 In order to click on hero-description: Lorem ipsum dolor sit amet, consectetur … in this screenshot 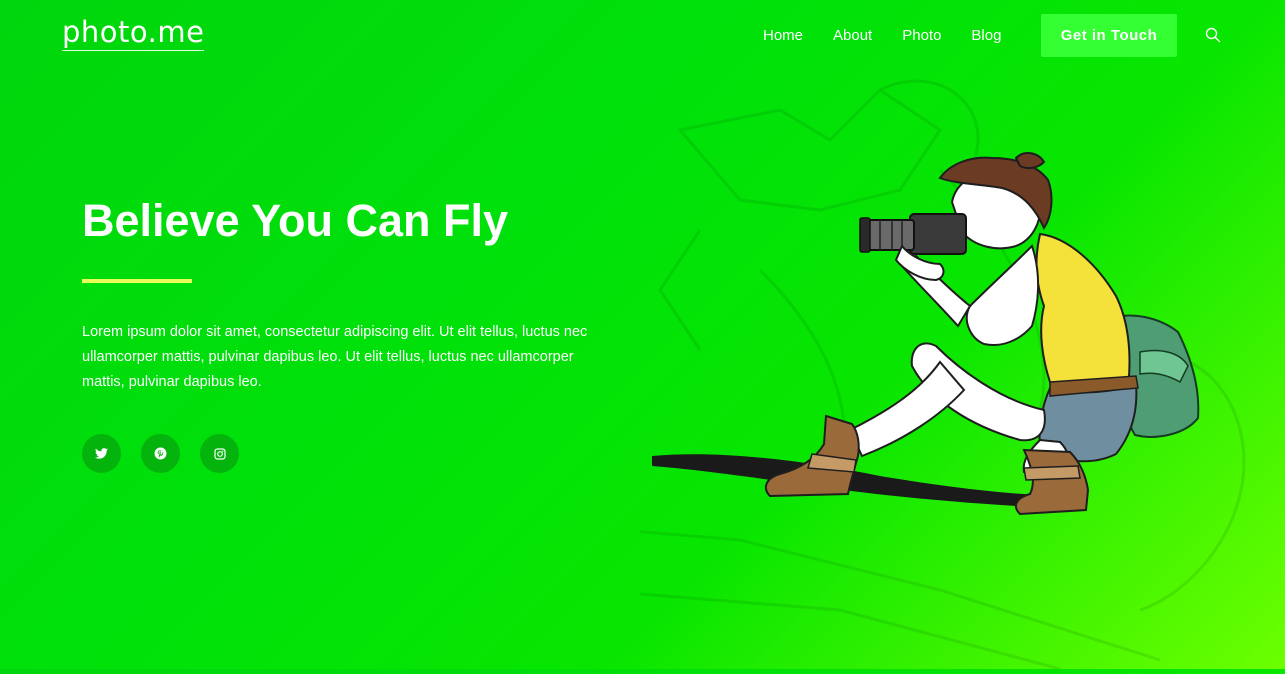, I will do `click(335, 357)`.